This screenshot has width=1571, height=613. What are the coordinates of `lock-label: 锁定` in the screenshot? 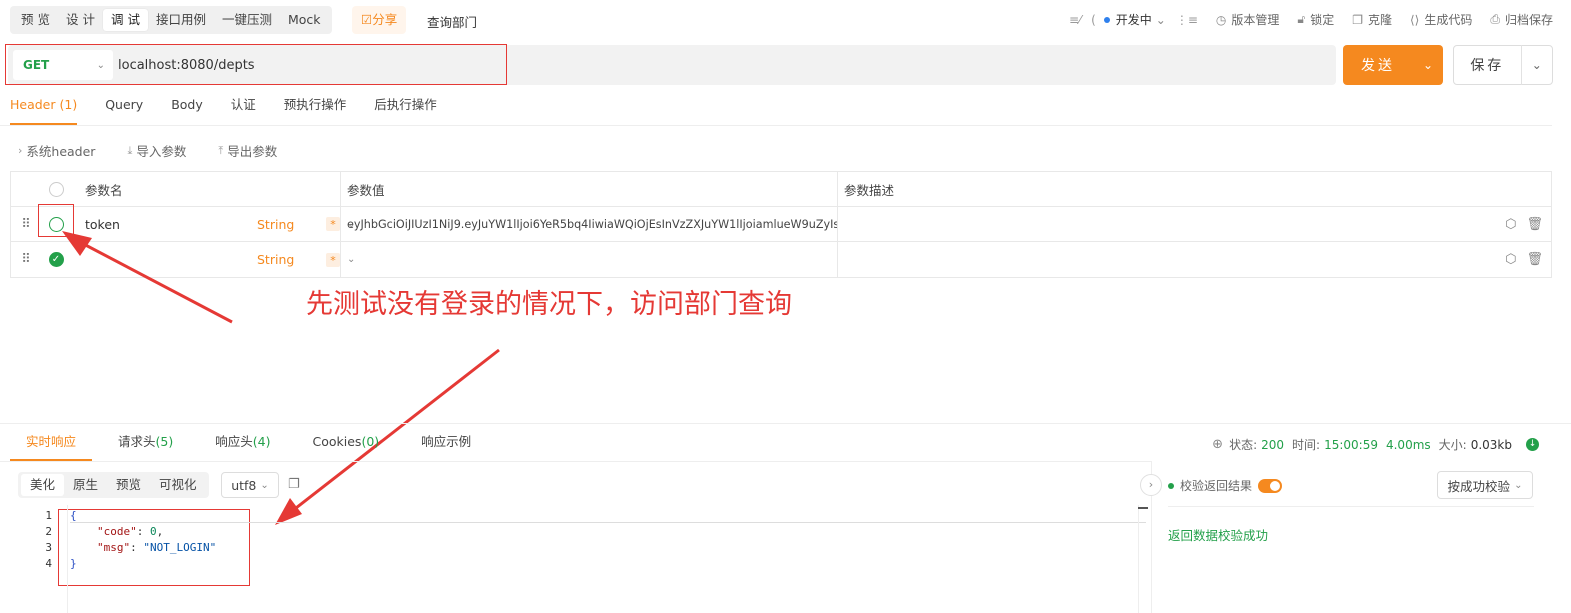 It's located at (1322, 20).